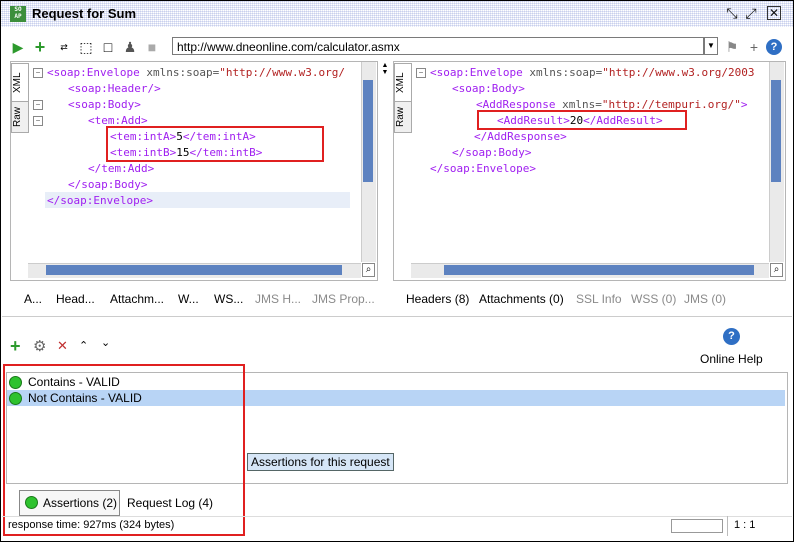 This screenshot has height=542, width=794. I want to click on status-divider, so click(397, 516).